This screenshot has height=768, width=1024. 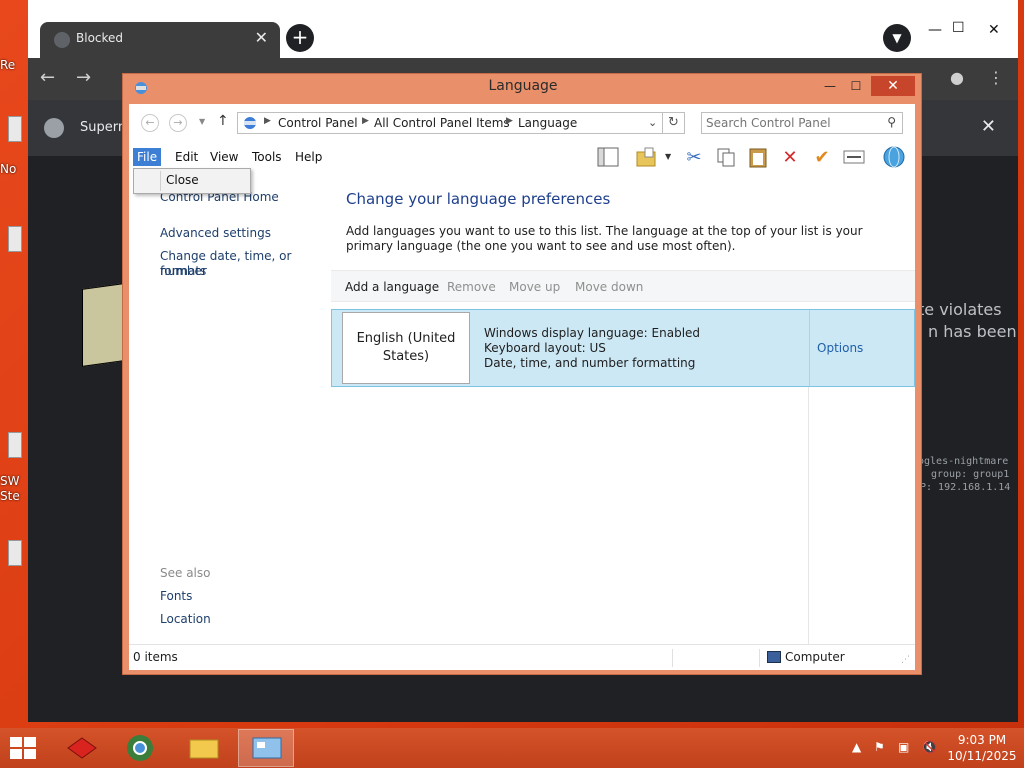 What do you see at coordinates (830, 86) in the screenshot?
I see `minimize-button: —` at bounding box center [830, 86].